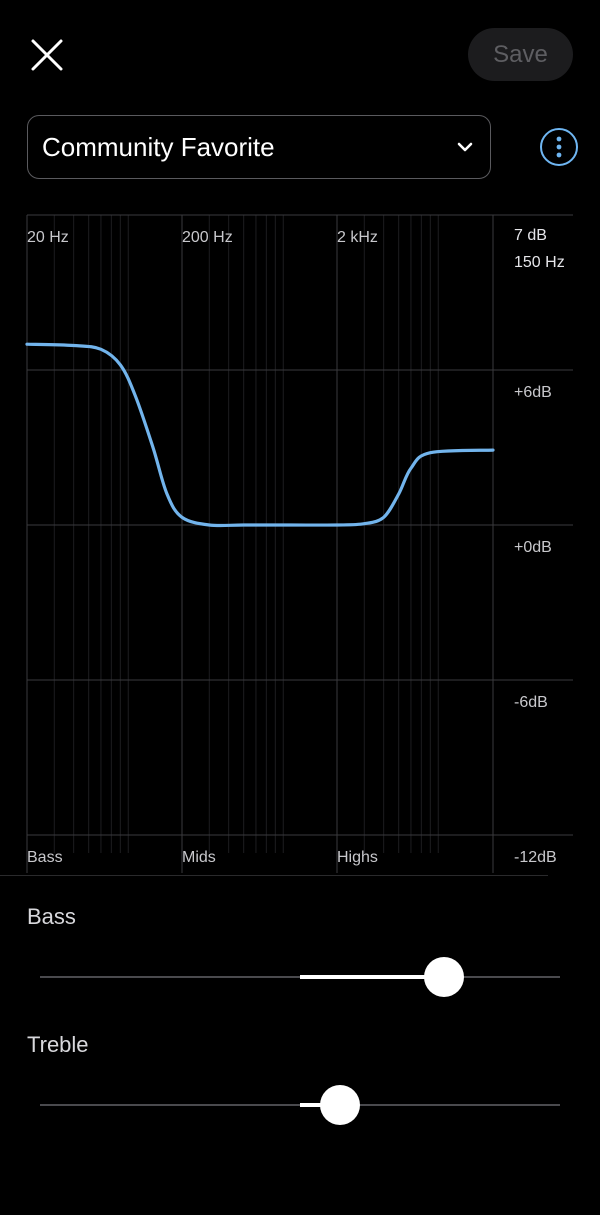  Describe the element at coordinates (535, 857) in the screenshot. I see `eq-y-tick-label: -12dB` at that location.